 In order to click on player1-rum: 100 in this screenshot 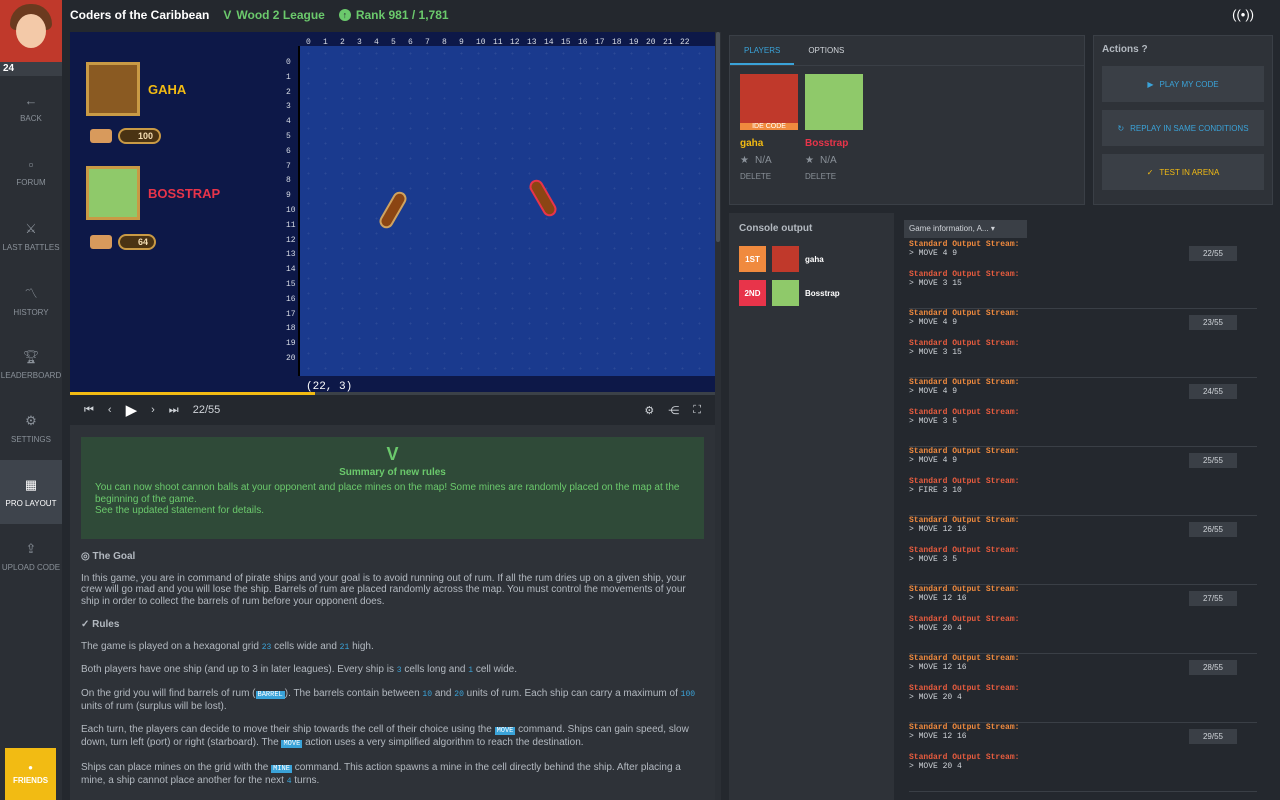, I will do `click(126, 136)`.